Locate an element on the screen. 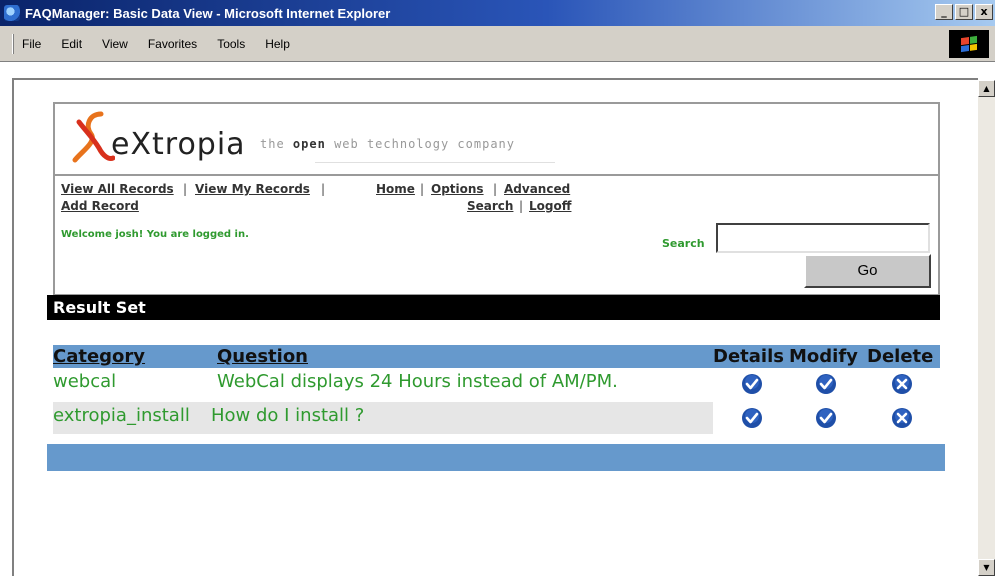  toolbar-grip is located at coordinates (13, 44).